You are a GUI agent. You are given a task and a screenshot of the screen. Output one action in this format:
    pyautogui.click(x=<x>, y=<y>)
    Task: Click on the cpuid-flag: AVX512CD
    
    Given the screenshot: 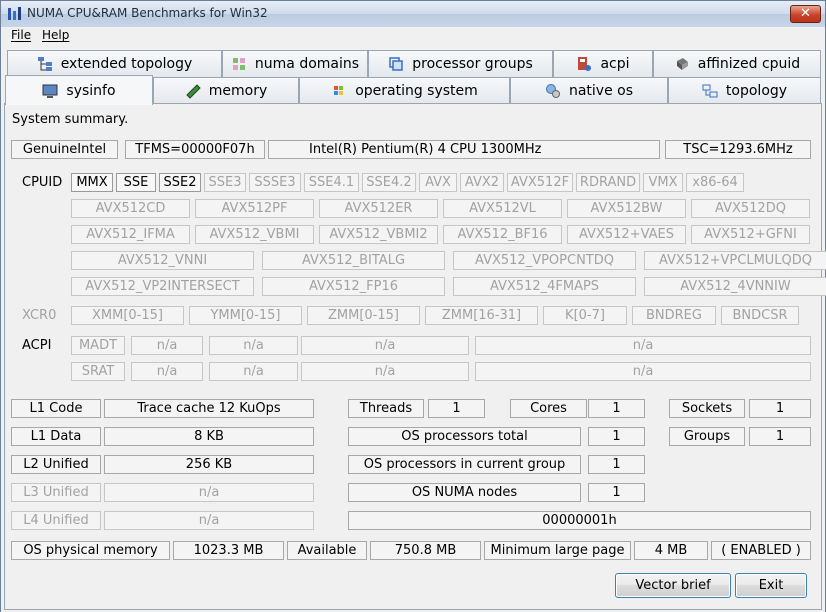 What is the action you would take?
    pyautogui.click(x=130, y=208)
    